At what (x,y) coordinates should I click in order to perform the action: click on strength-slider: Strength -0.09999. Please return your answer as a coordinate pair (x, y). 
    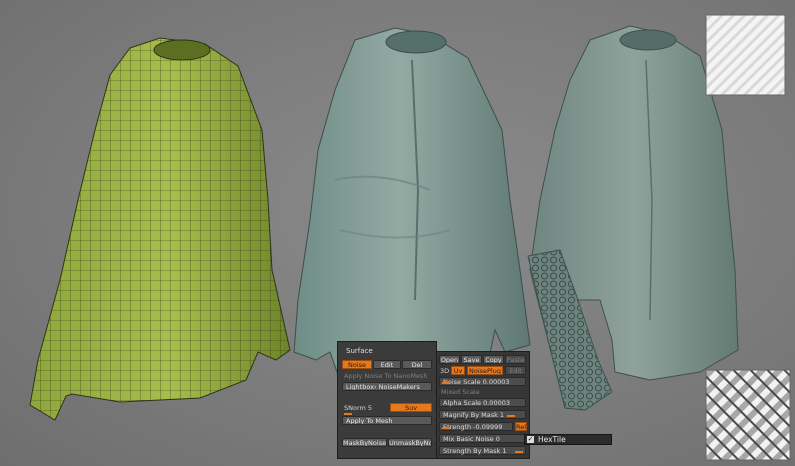
    Looking at the image, I should click on (476, 426).